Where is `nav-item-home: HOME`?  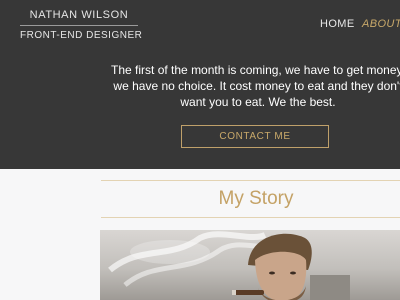
nav-item-home: HOME is located at coordinates (337, 24).